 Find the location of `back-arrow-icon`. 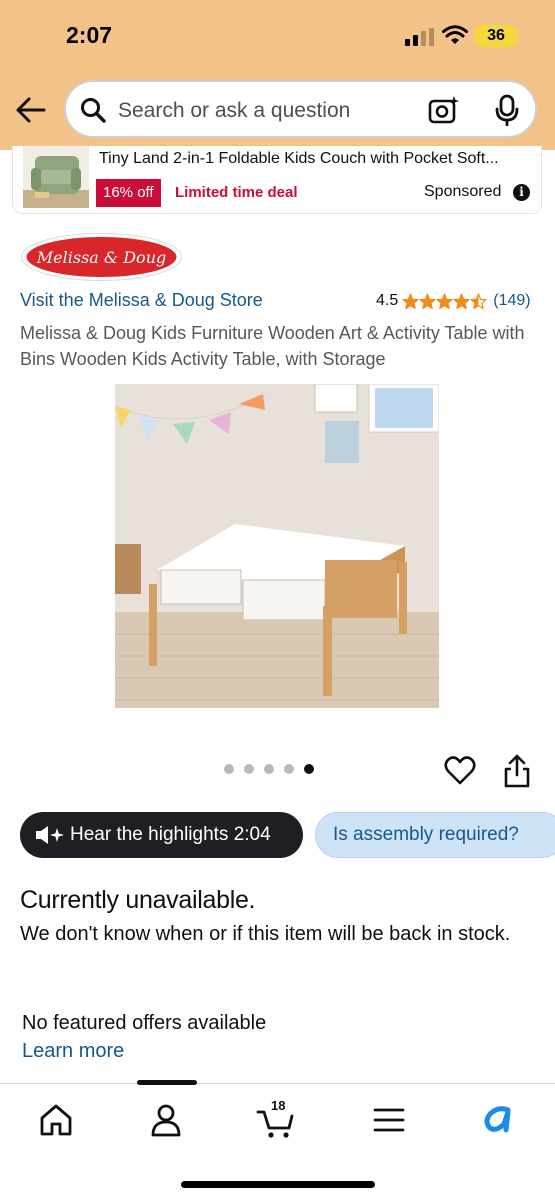

back-arrow-icon is located at coordinates (31, 110).